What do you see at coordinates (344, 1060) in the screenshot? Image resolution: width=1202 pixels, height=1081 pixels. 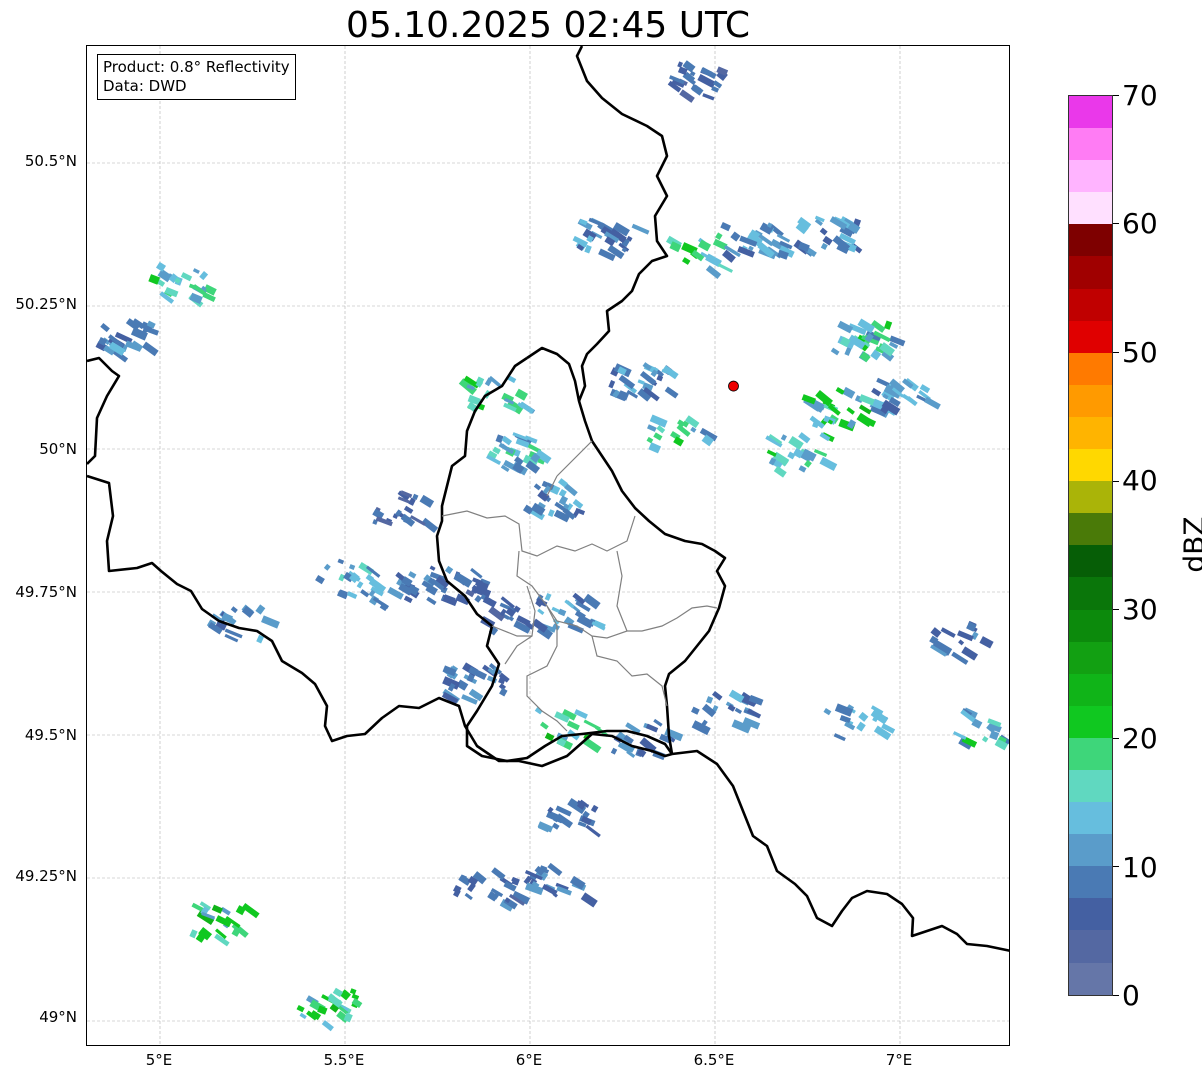 I see `lon-tick: 5.5°E` at bounding box center [344, 1060].